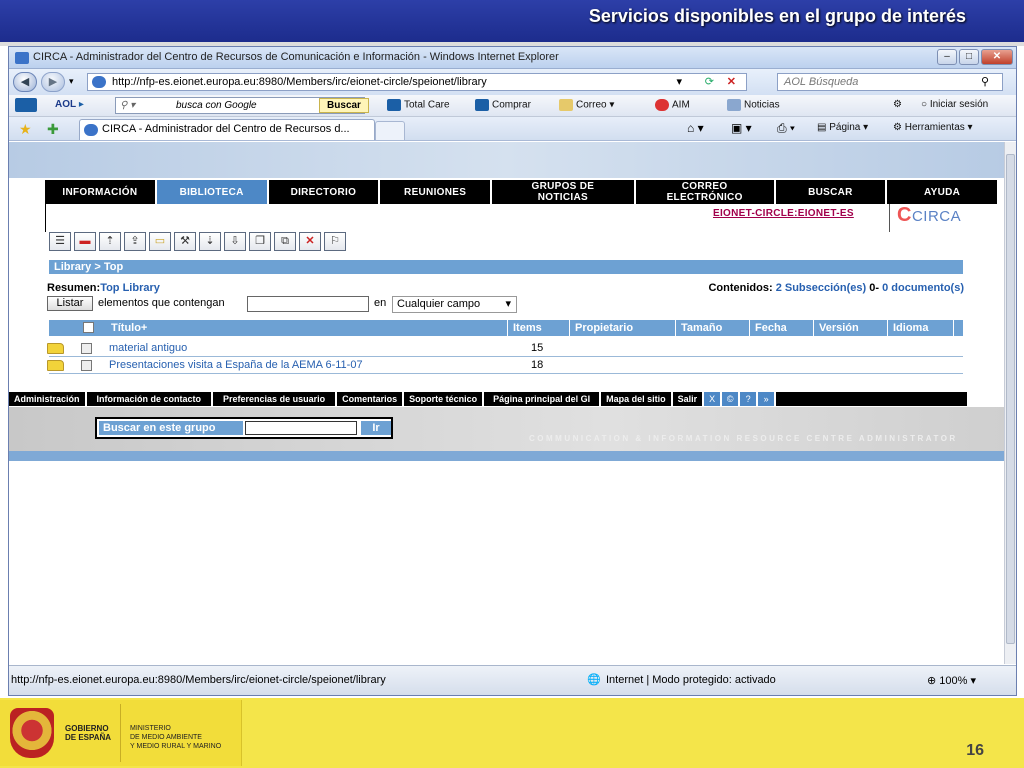 This screenshot has height=768, width=1024. I want to click on url-dropdown-icon: ▾, so click(679, 82).